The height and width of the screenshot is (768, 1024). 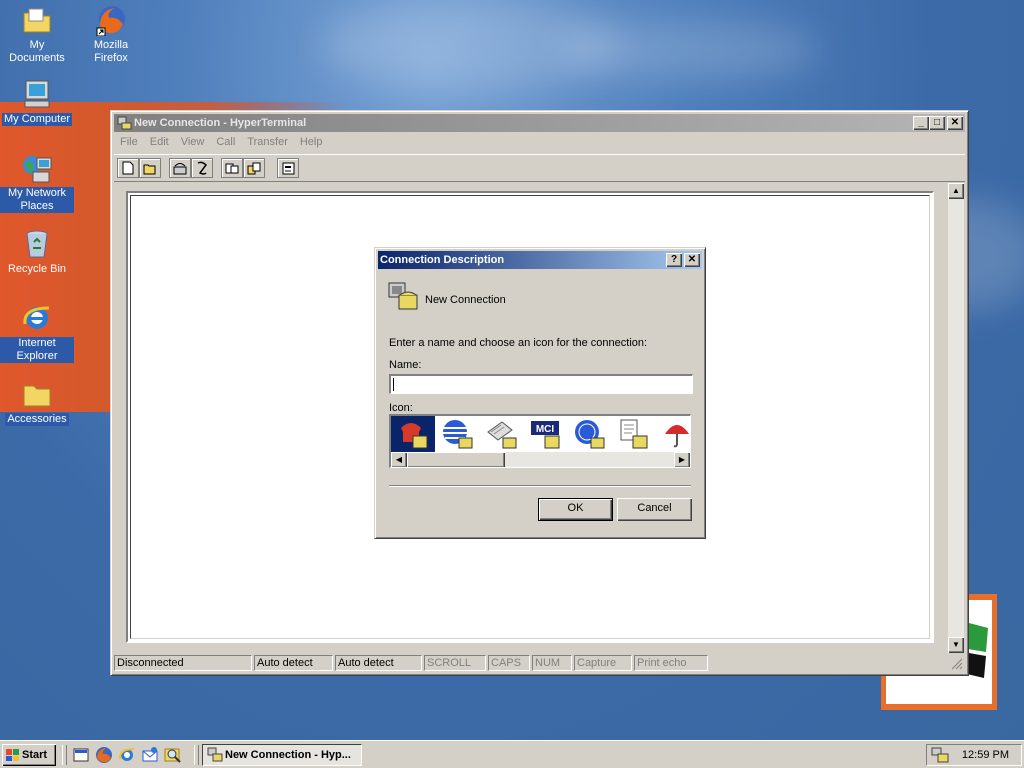 I want to click on umbrella-icon, so click(x=677, y=436).